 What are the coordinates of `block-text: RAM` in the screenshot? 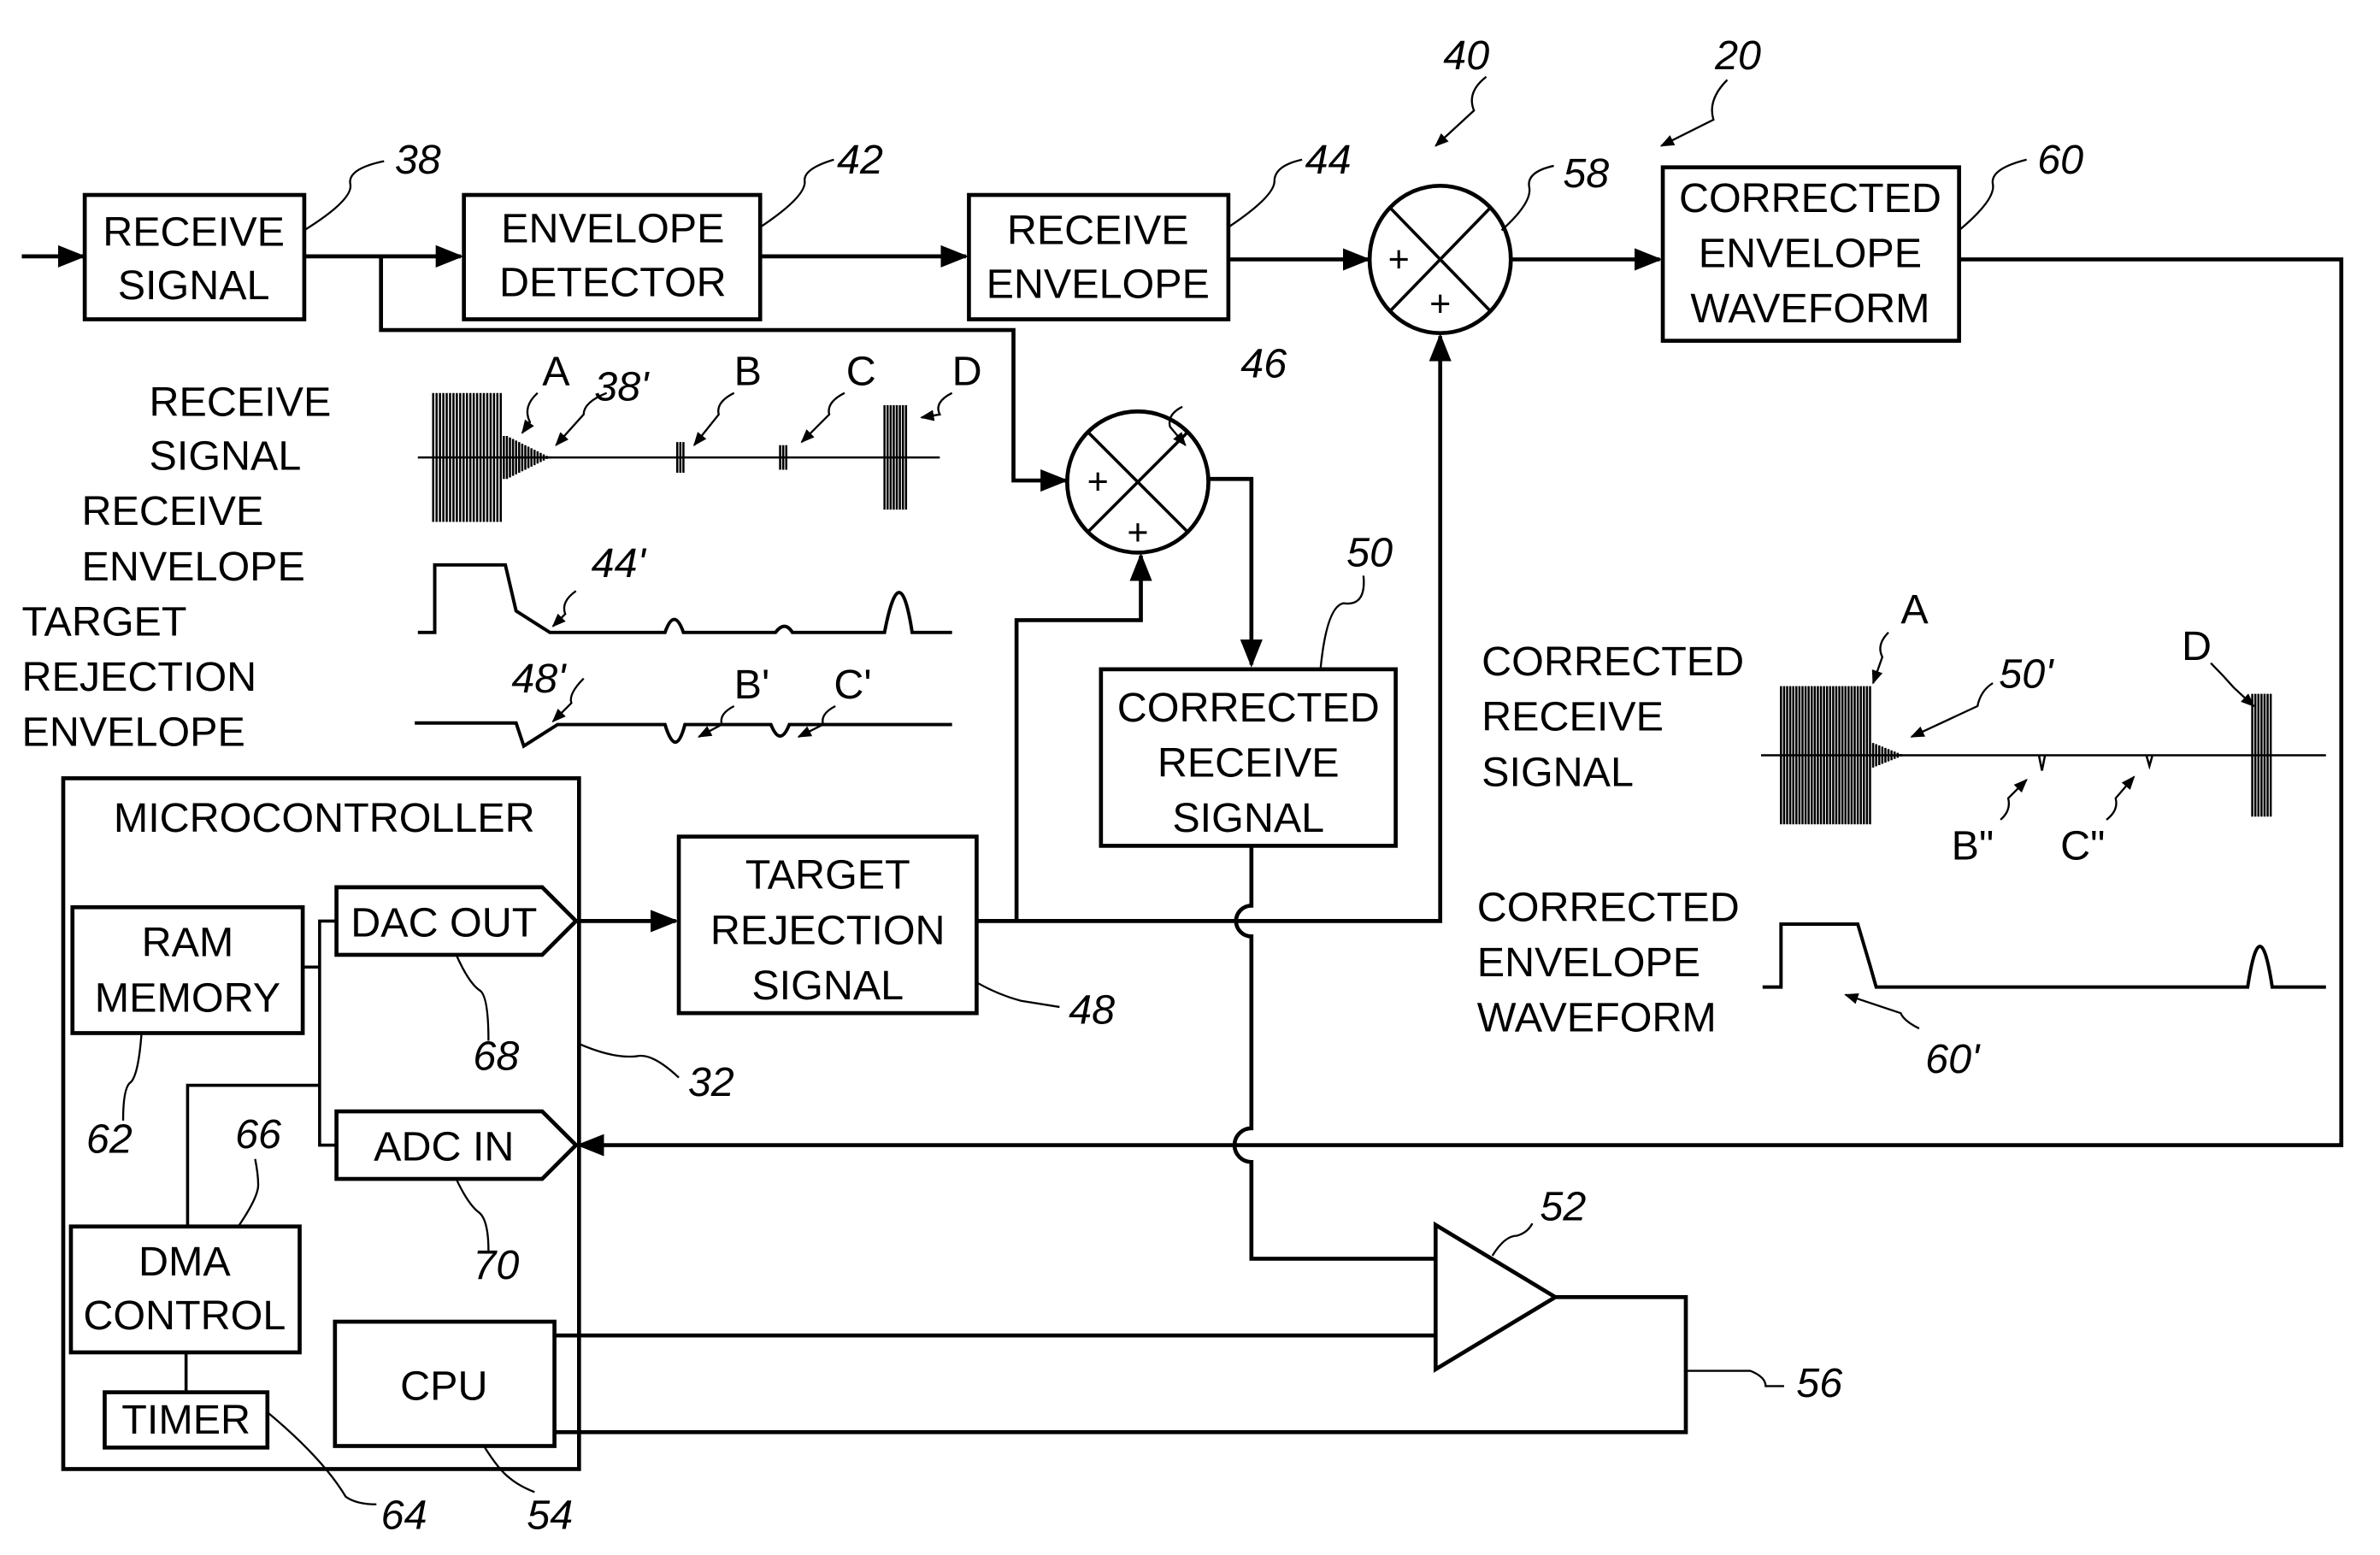 It's located at (188, 943).